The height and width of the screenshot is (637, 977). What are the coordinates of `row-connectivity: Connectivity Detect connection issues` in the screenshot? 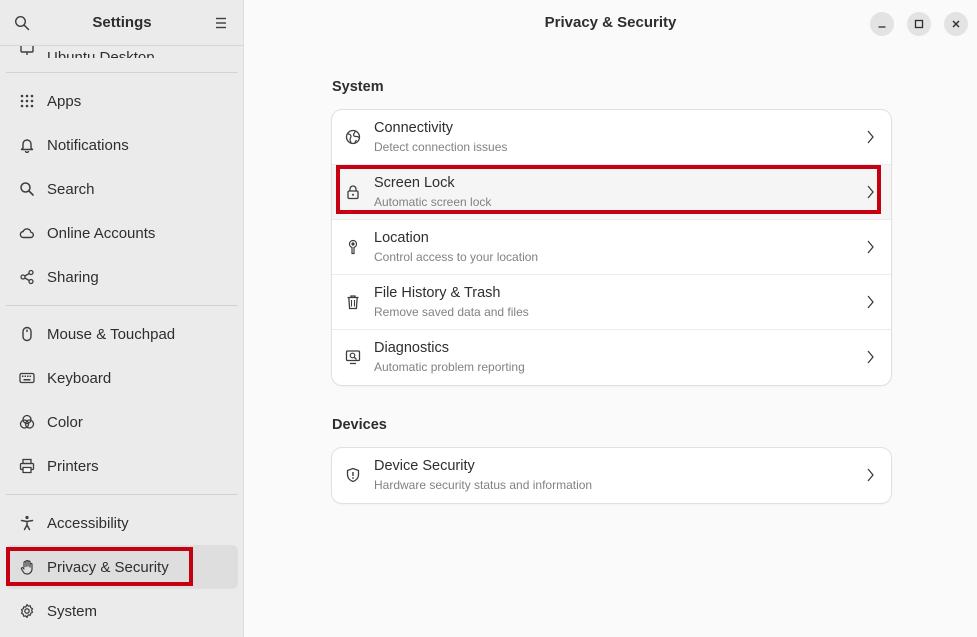 It's located at (611, 137).